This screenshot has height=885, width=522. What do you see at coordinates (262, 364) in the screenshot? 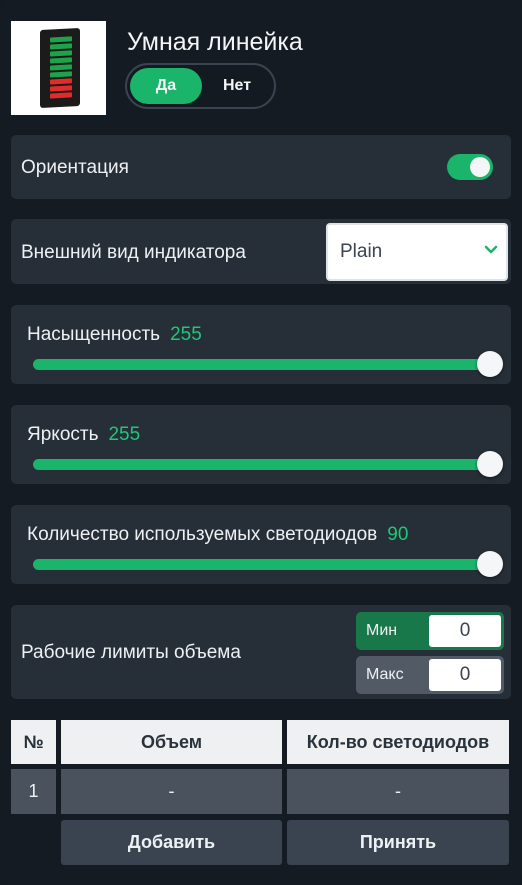
I see `saturation-slider` at bounding box center [262, 364].